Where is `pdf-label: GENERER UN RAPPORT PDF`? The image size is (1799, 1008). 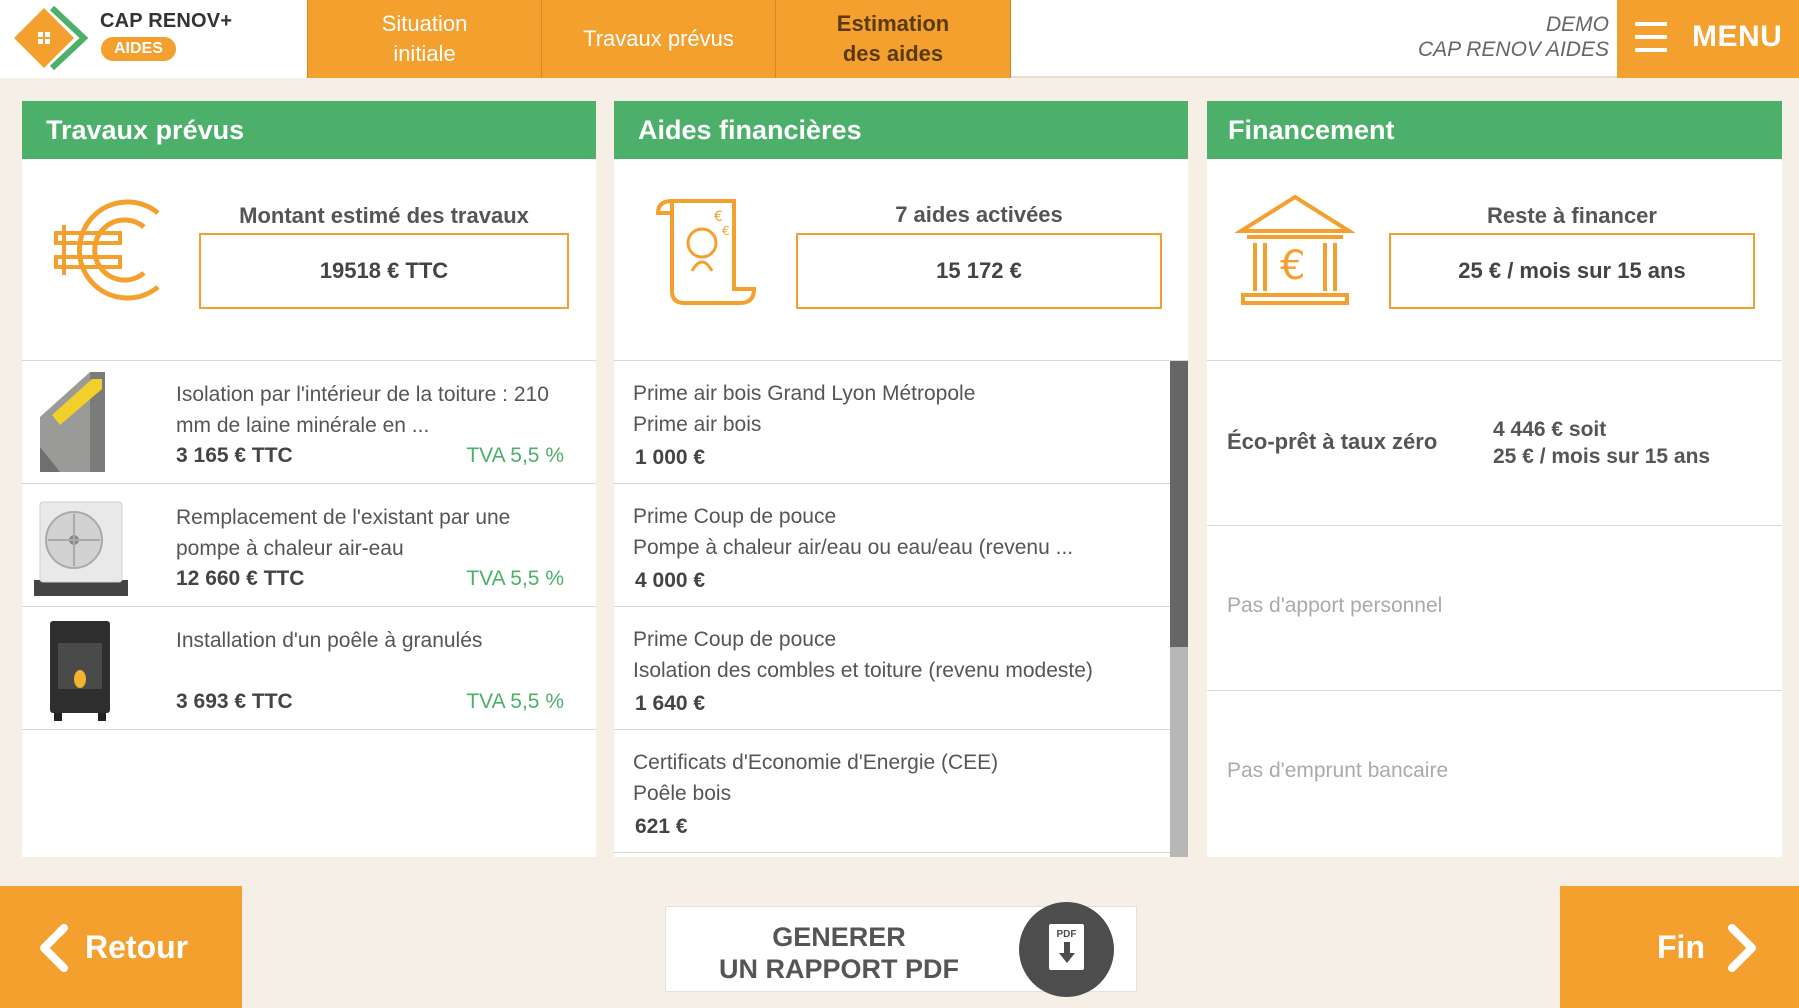 pdf-label: GENERER UN RAPPORT PDF is located at coordinates (839, 953).